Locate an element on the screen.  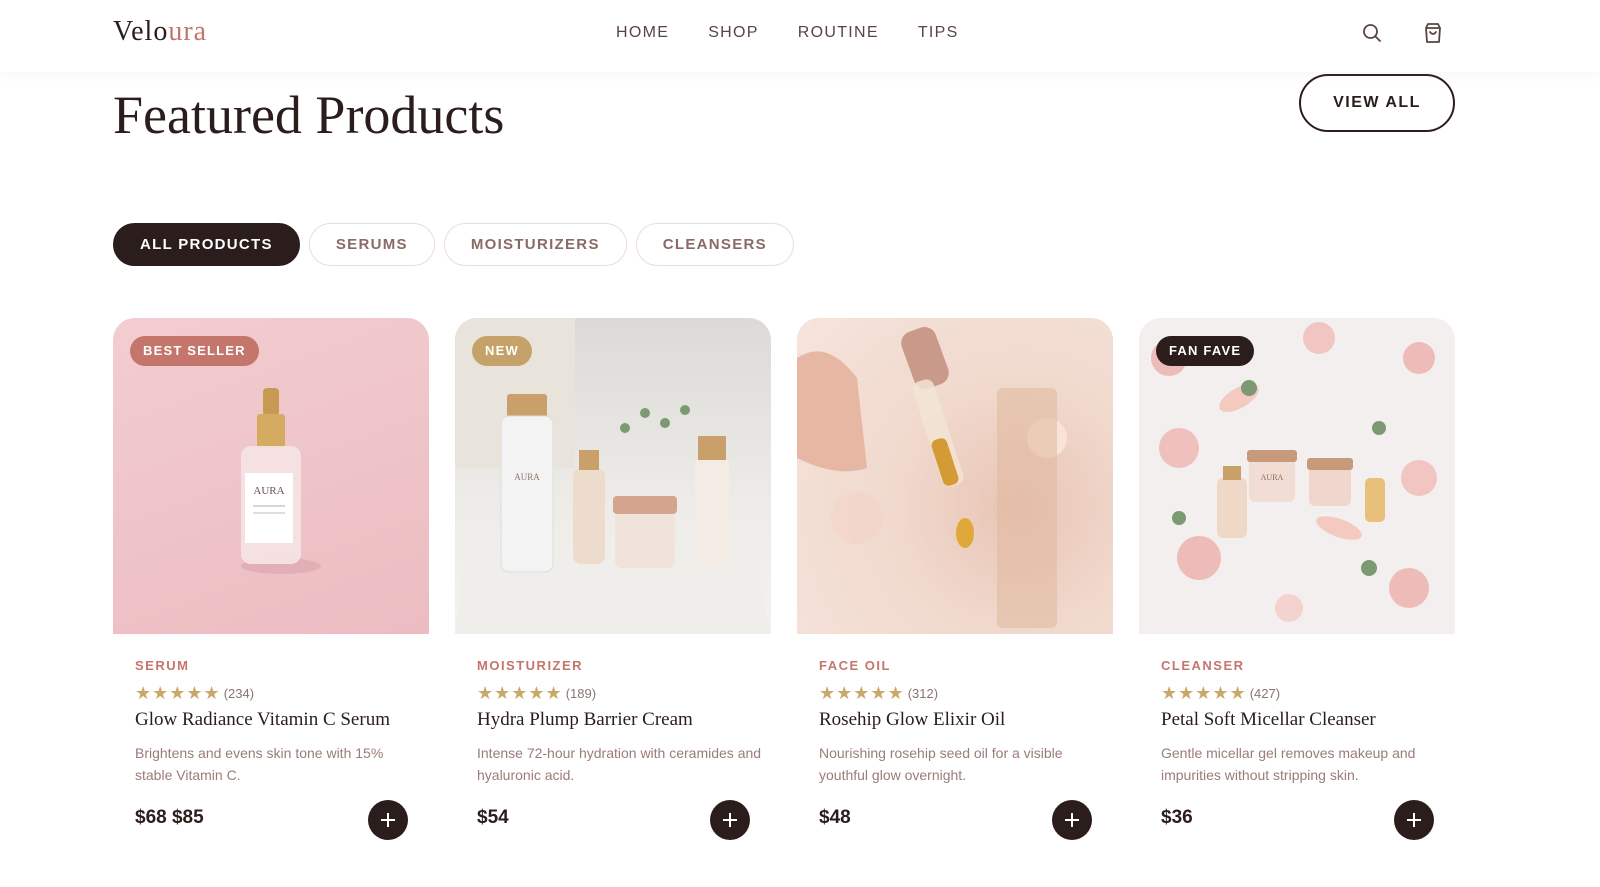
product-name: Petal Soft Micellar Cleanser is located at coordinates (1268, 720).